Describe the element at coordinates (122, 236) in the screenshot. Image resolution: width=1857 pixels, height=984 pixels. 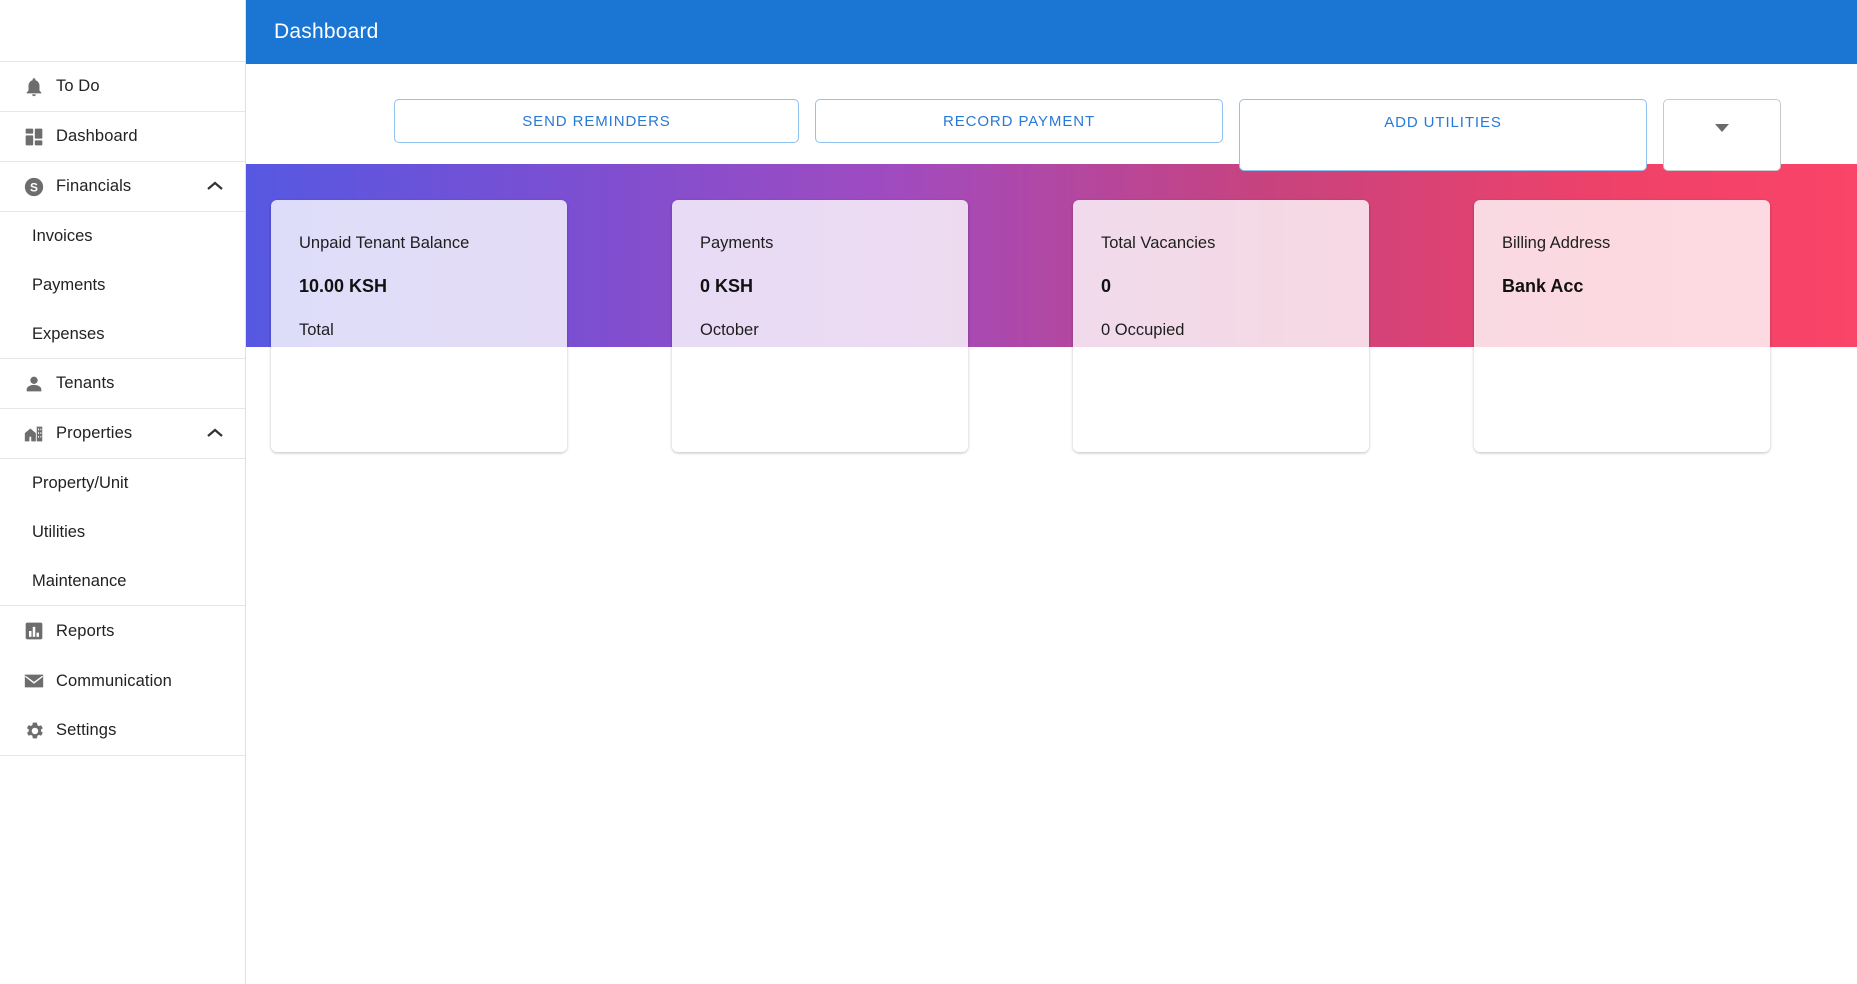
I see `sidebar-item-invoices: Invoices` at that location.